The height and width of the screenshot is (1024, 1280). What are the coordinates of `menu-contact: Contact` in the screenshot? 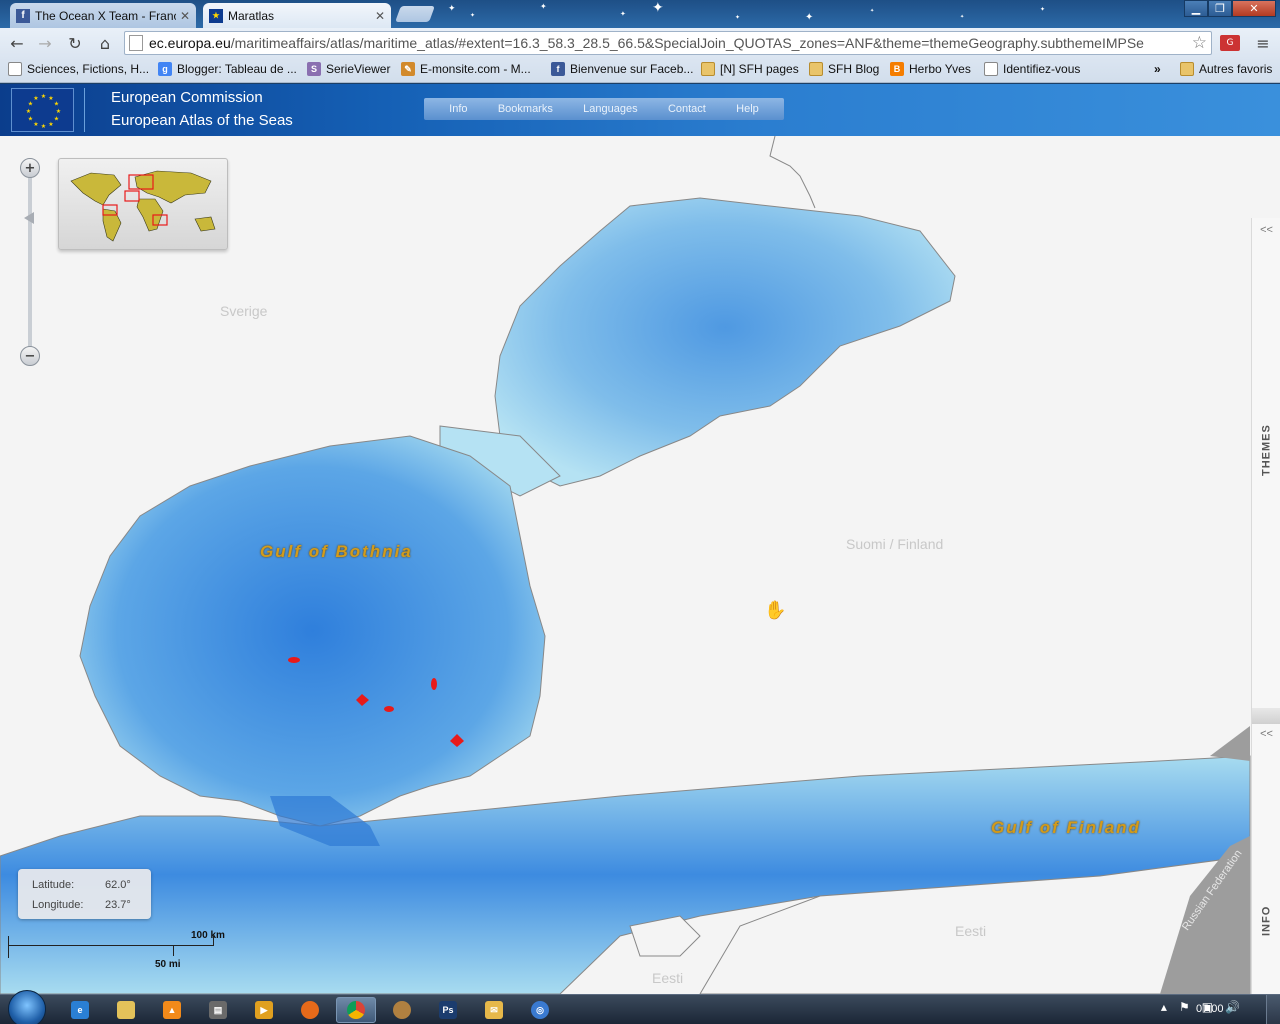 It's located at (687, 109).